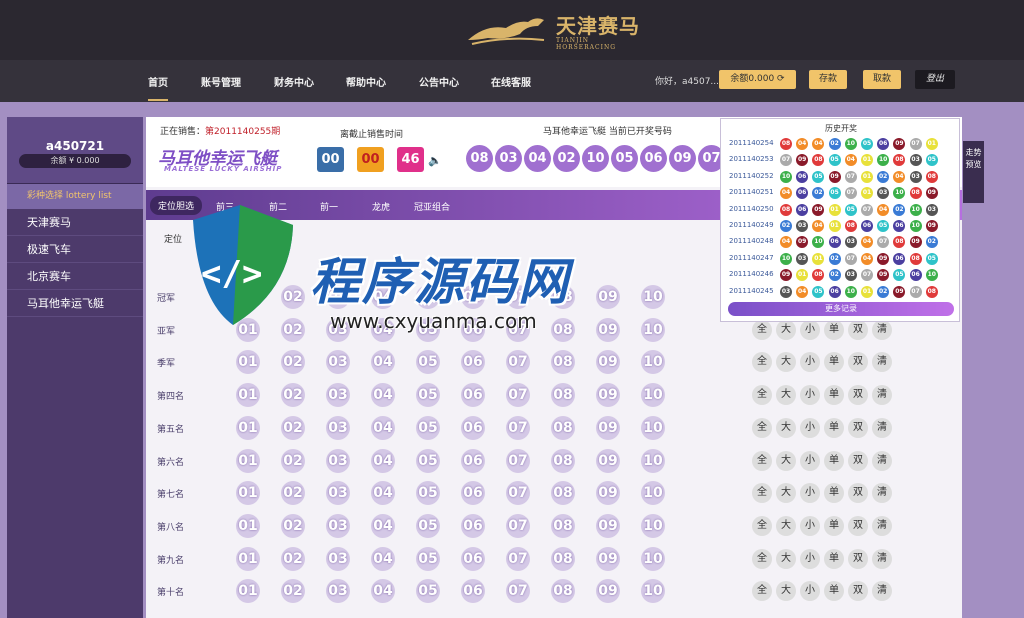  I want to click on nav-finance: 财务中心, so click(294, 81).